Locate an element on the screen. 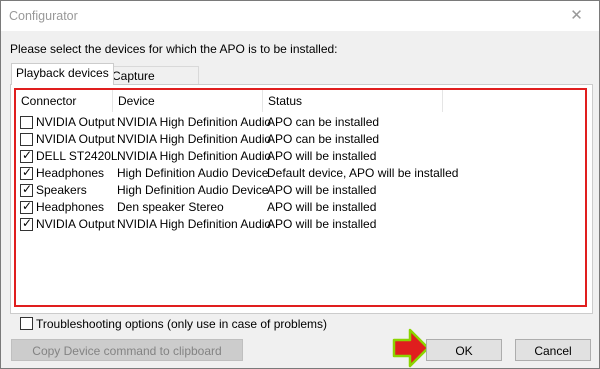  tab-playback-devices-active: Playback devices is located at coordinates (62, 74).